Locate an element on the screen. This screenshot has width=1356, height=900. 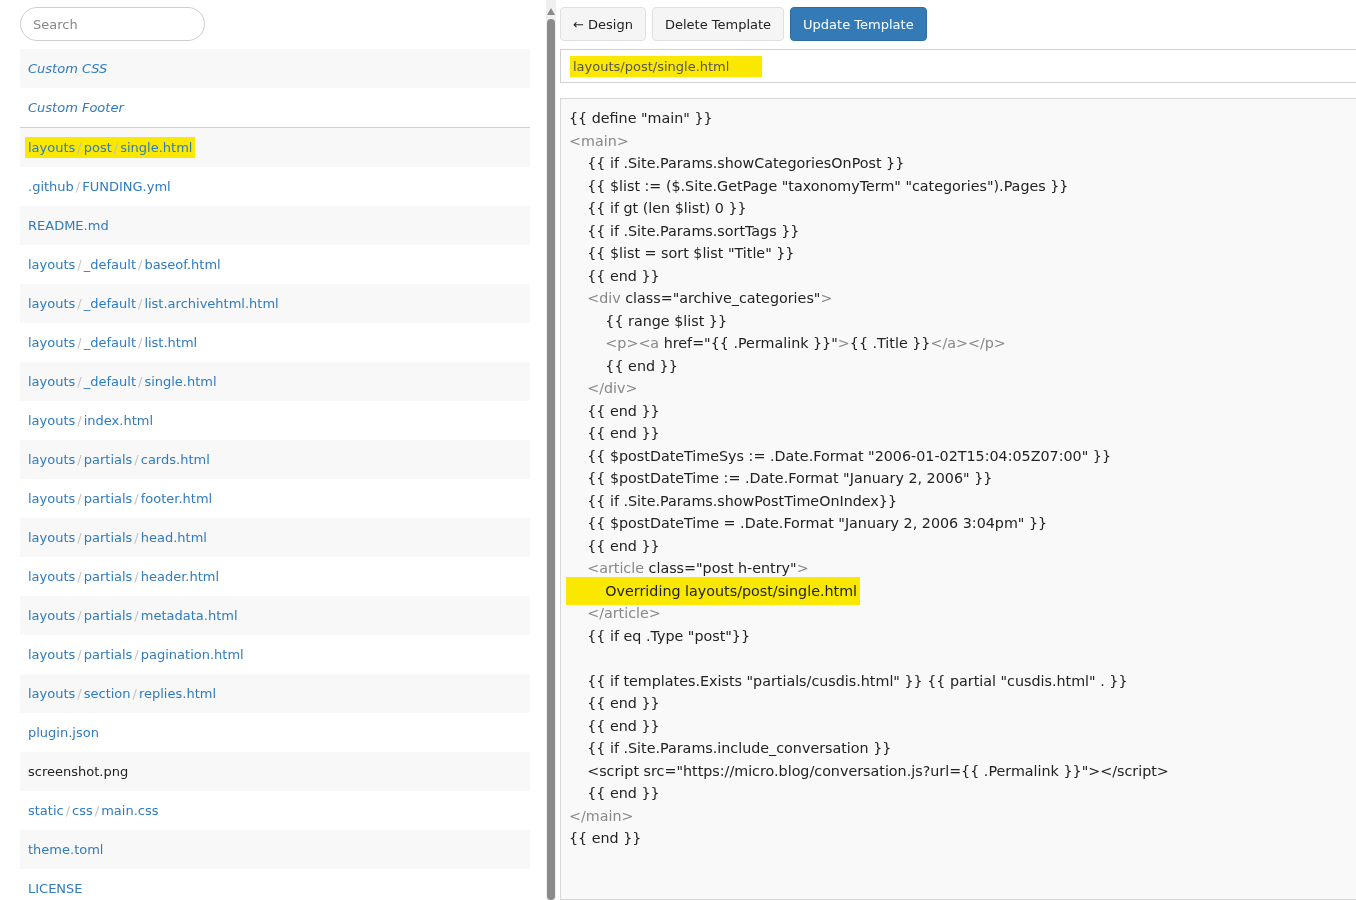
code-line: <p><a href="{{ .Permalink }}">{{ .Title }}</a></p> is located at coordinates (805, 343).